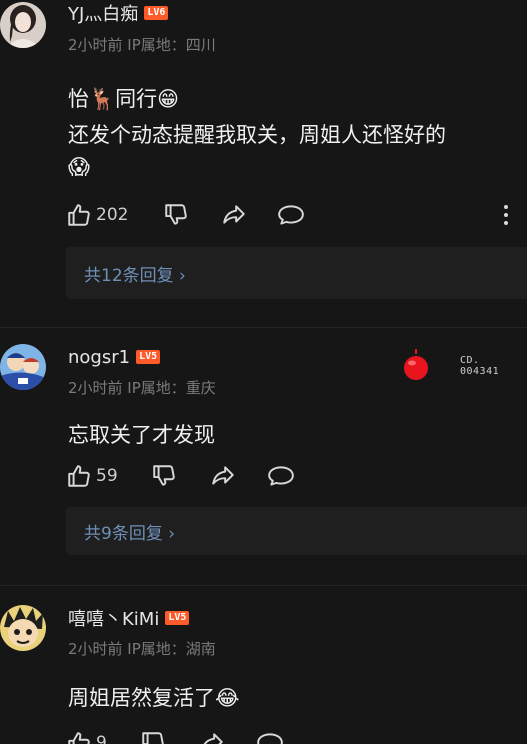 The image size is (527, 744). What do you see at coordinates (99, 357) in the screenshot?
I see `username: nogsr1` at bounding box center [99, 357].